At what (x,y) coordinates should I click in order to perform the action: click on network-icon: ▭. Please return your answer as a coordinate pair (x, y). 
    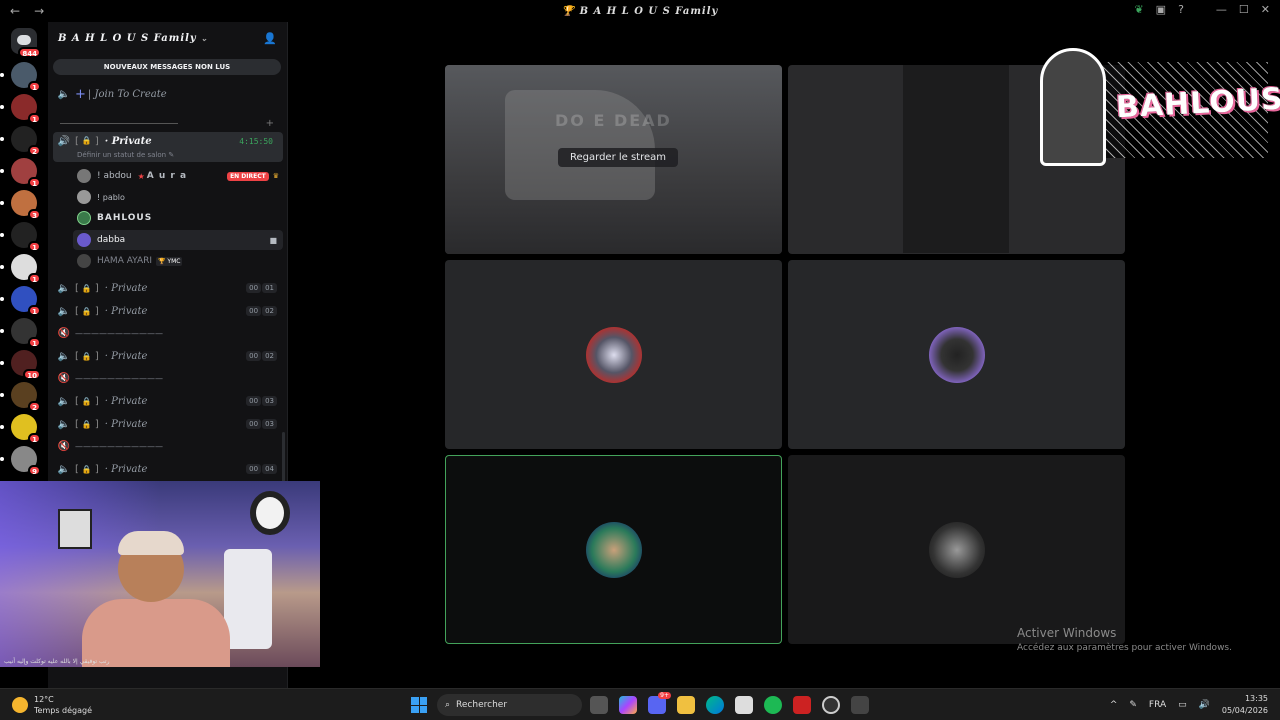
    Looking at the image, I should click on (1182, 705).